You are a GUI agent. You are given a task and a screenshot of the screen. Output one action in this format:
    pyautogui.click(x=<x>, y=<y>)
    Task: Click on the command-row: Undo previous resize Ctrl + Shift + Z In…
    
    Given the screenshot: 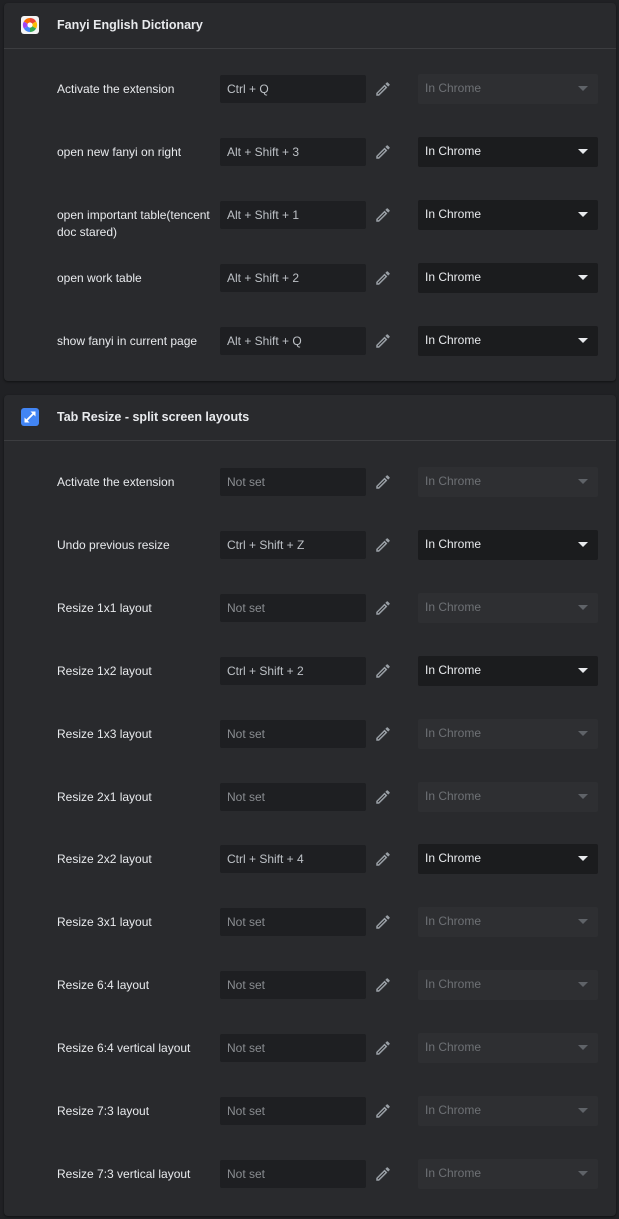 What is the action you would take?
    pyautogui.click(x=310, y=562)
    